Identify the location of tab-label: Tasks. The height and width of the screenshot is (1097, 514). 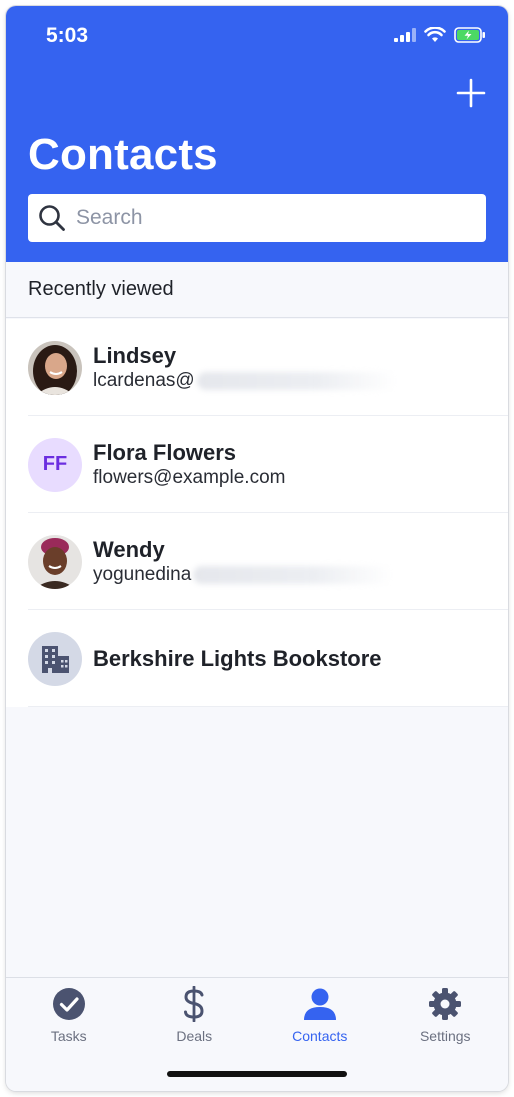
(68, 1036).